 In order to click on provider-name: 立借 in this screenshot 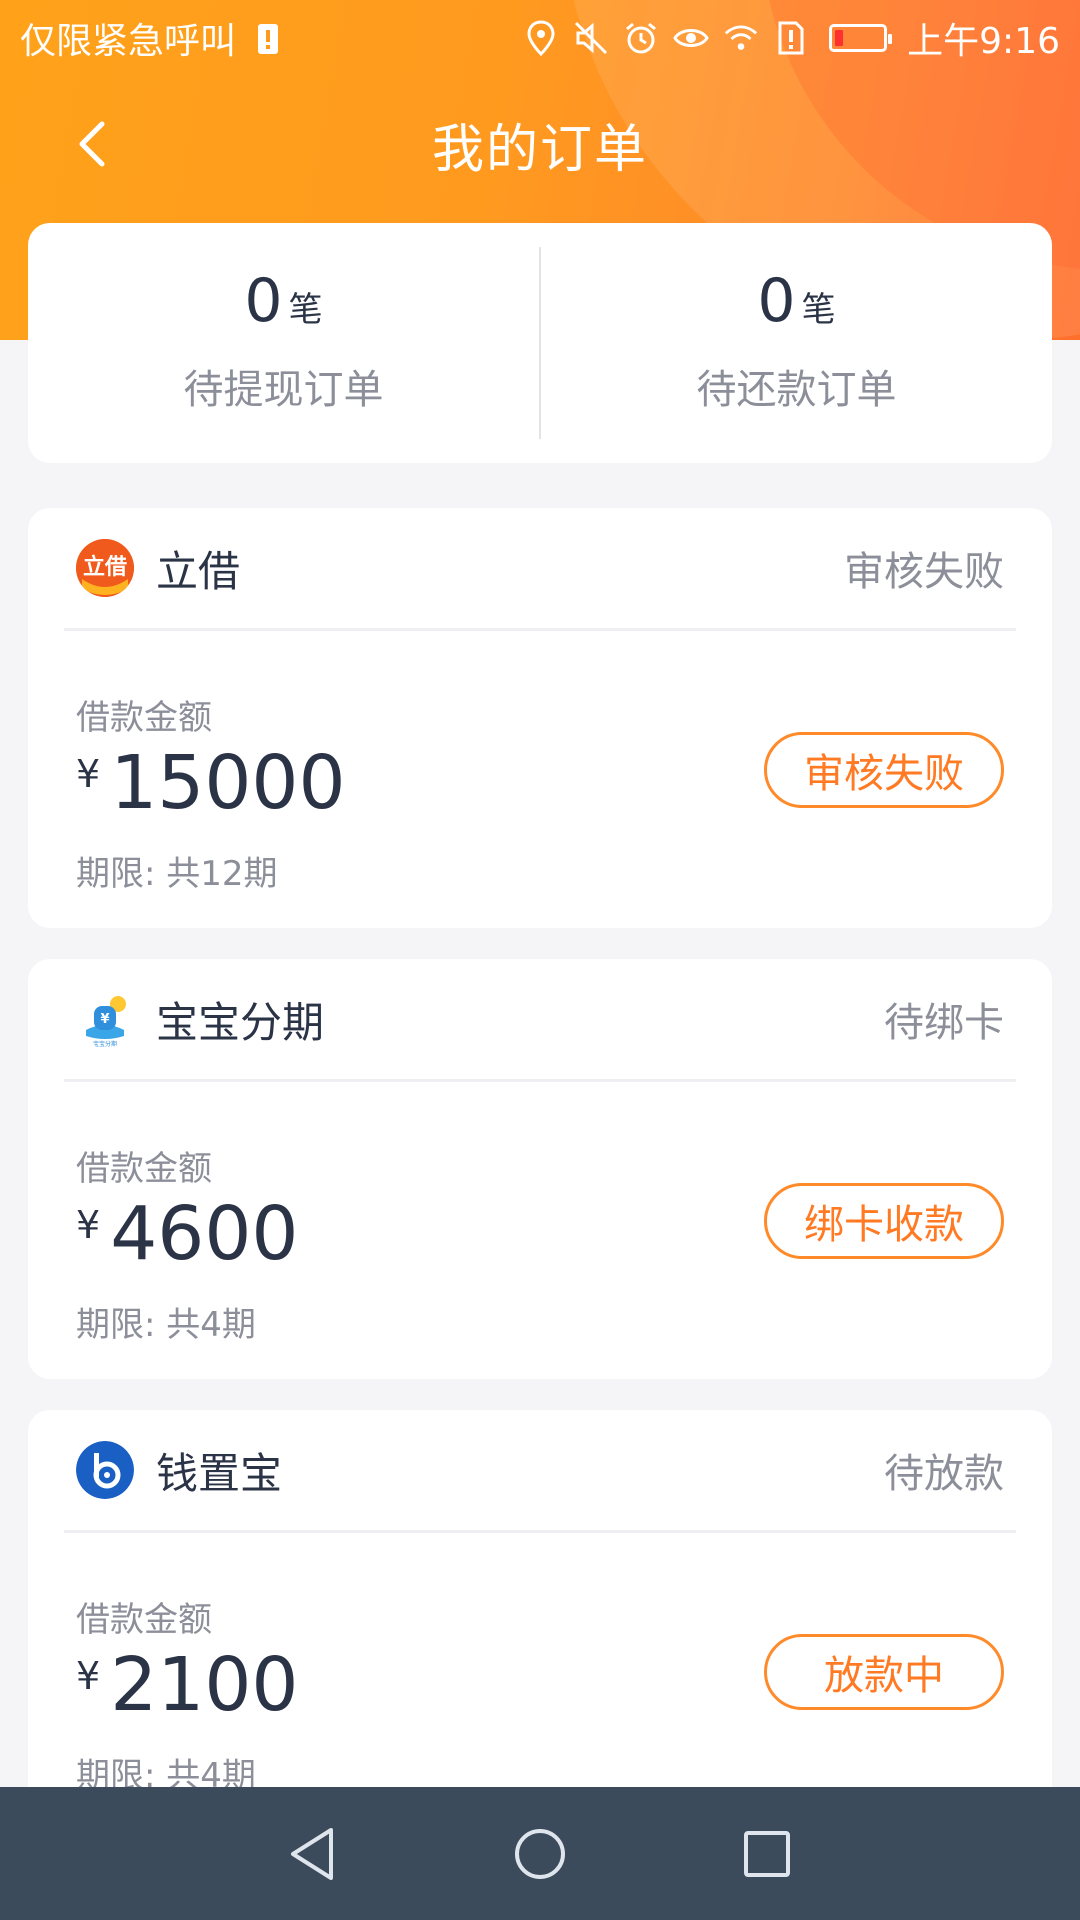, I will do `click(198, 571)`.